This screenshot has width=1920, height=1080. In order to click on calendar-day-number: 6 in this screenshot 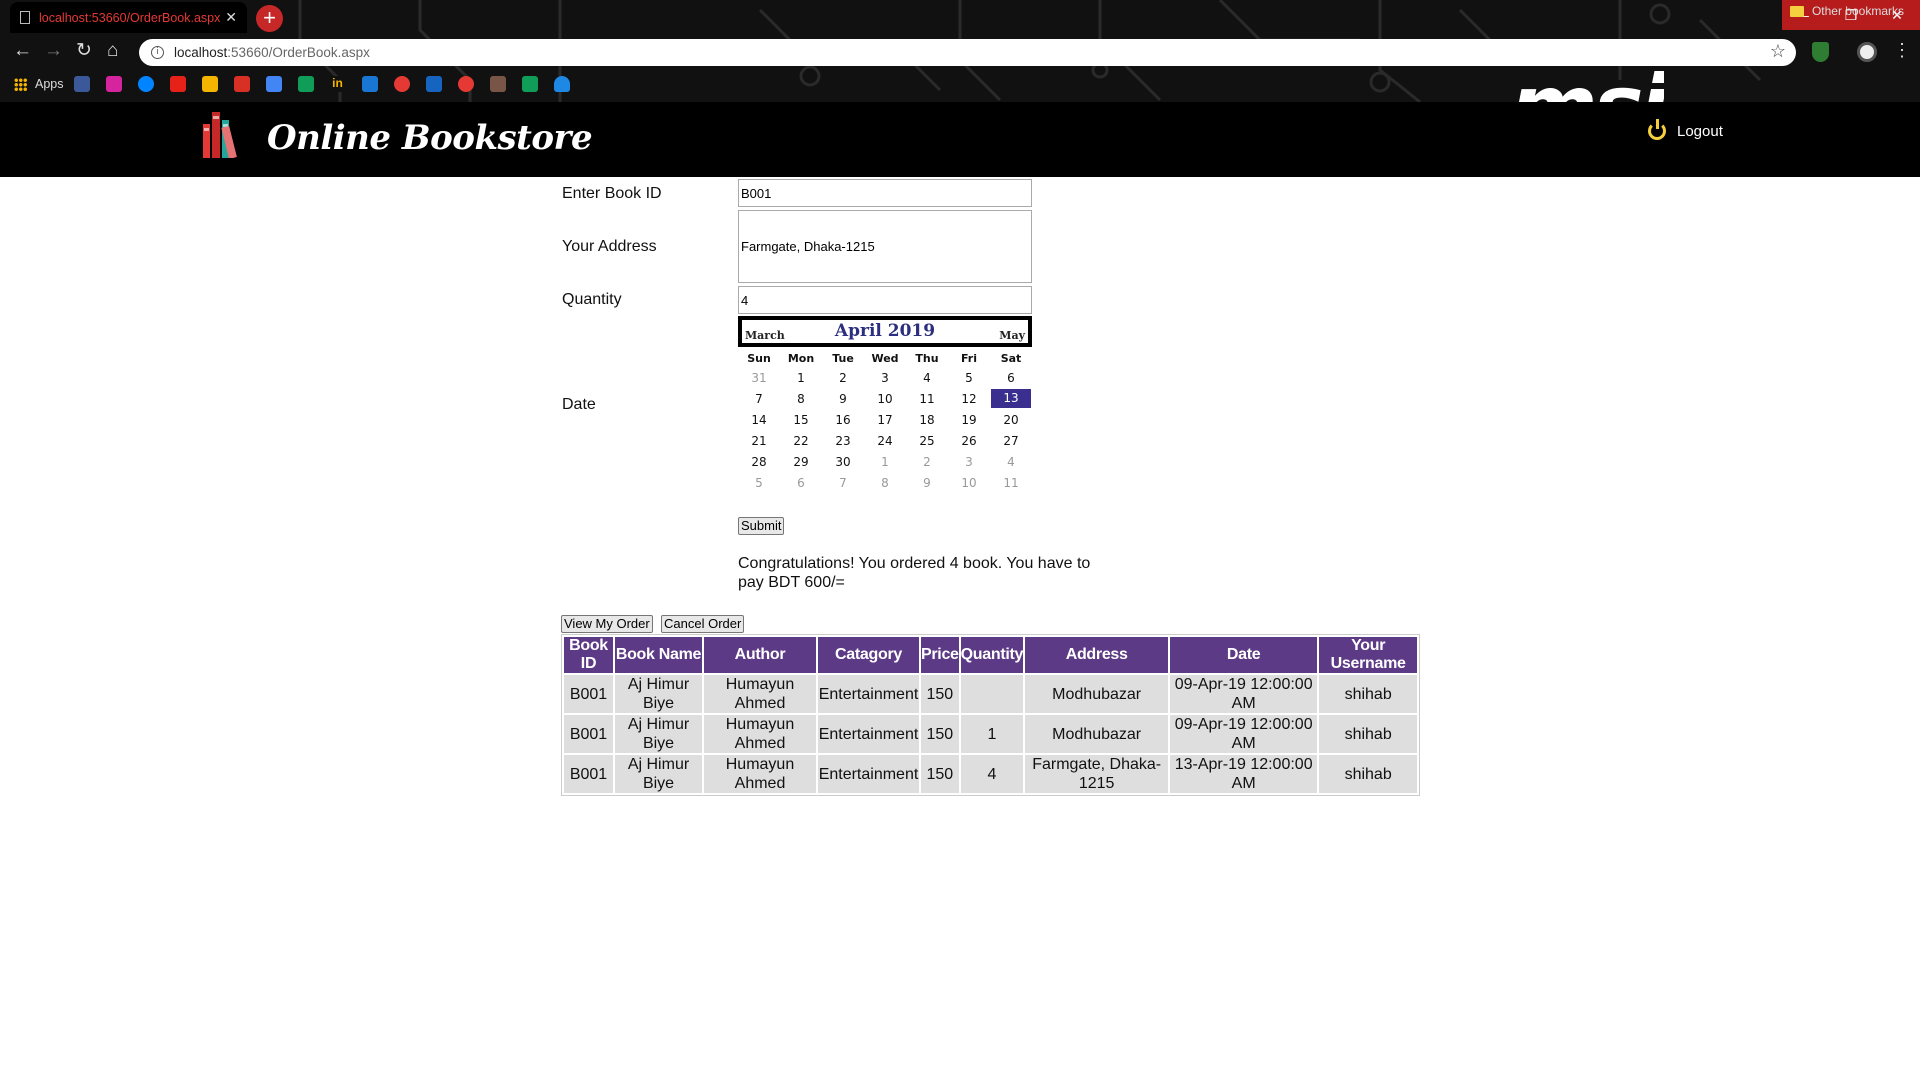, I will do `click(801, 482)`.